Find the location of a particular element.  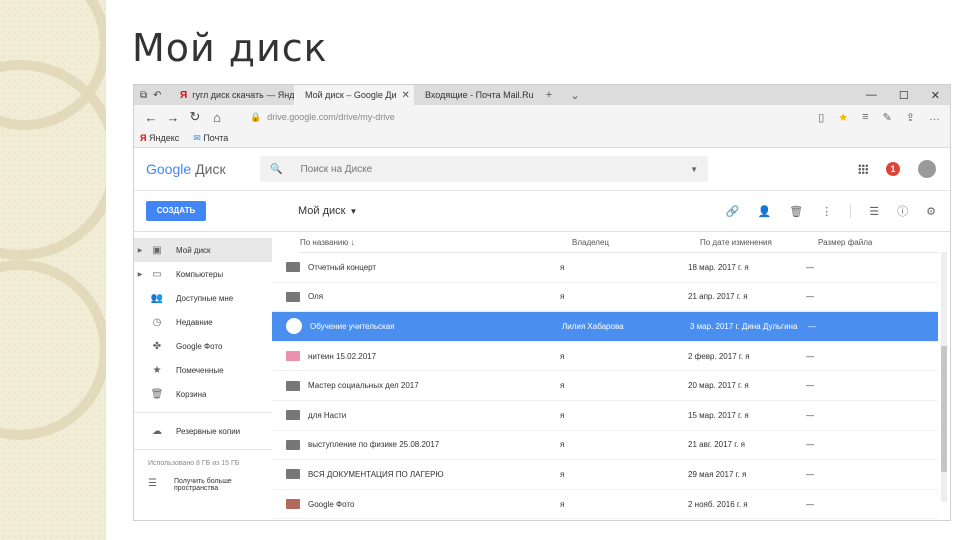

back-icon: ← is located at coordinates (151, 117).